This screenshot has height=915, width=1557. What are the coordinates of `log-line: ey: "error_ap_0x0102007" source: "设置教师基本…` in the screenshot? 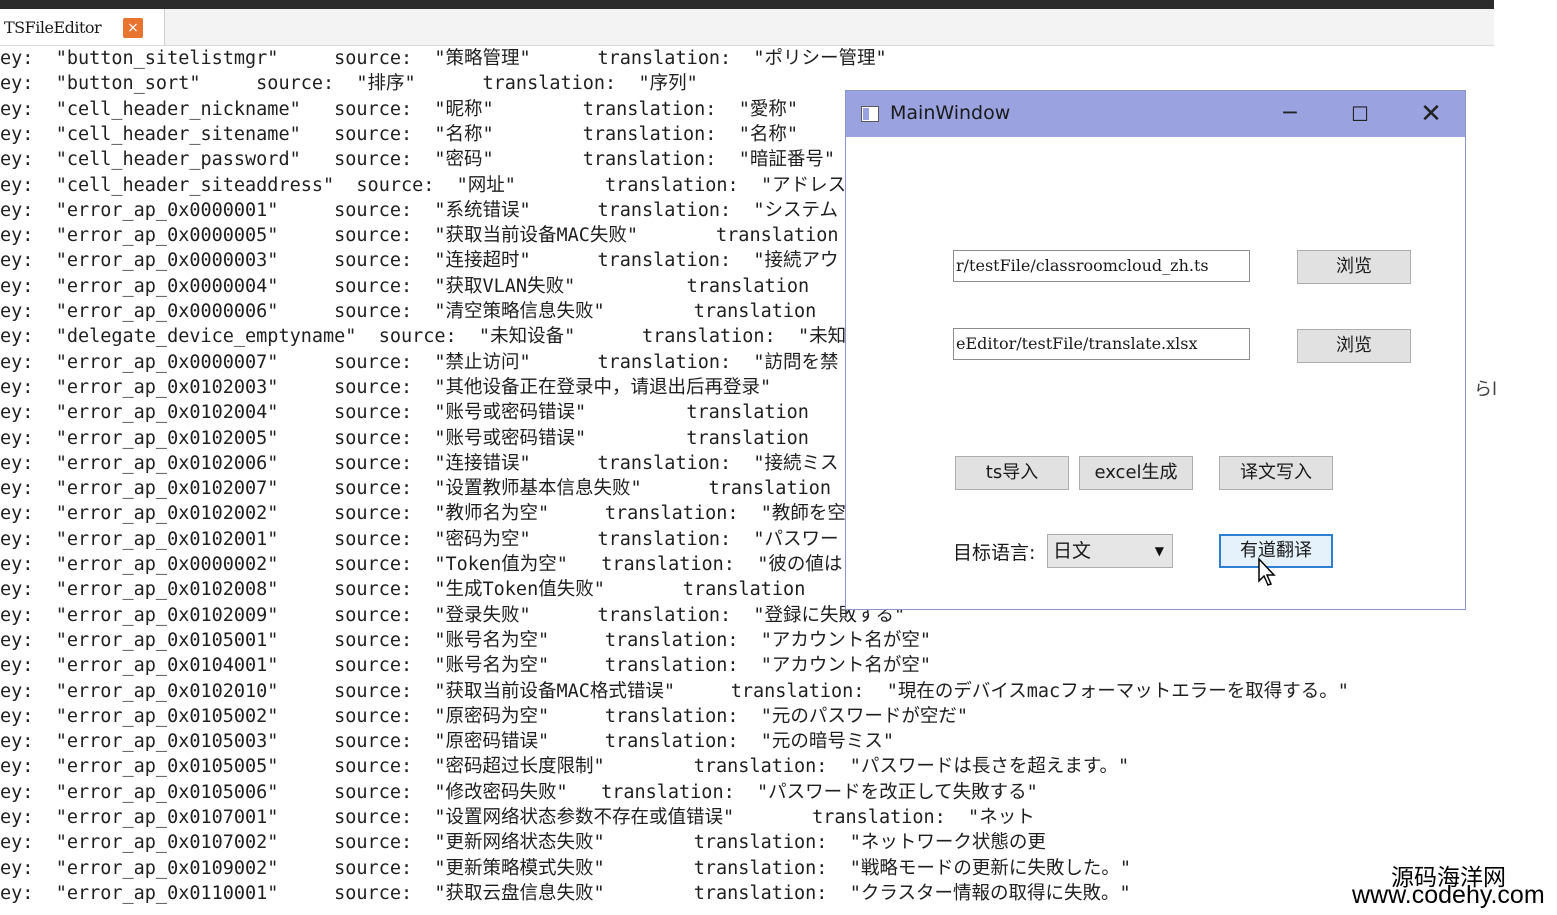 It's located at (416, 489).